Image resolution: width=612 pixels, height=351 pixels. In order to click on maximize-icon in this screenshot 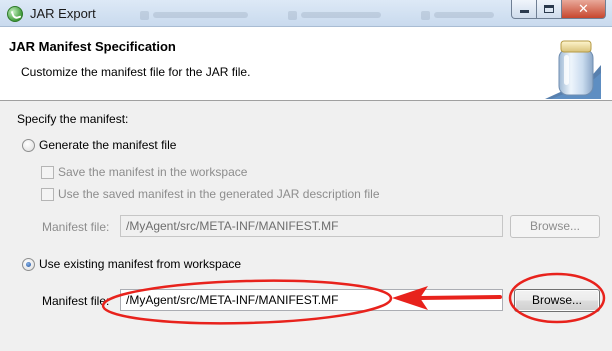, I will do `click(549, 9)`.